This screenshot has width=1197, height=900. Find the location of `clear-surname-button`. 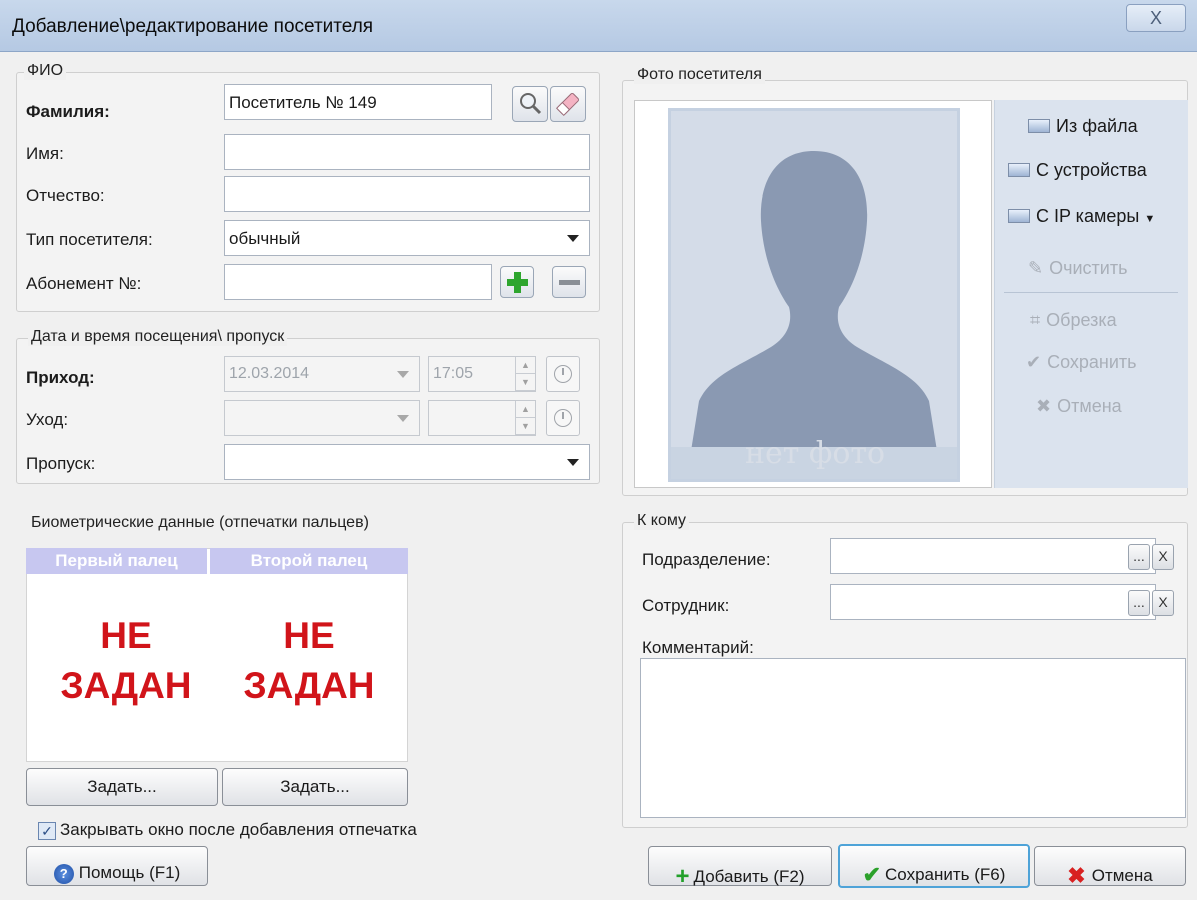

clear-surname-button is located at coordinates (568, 104).